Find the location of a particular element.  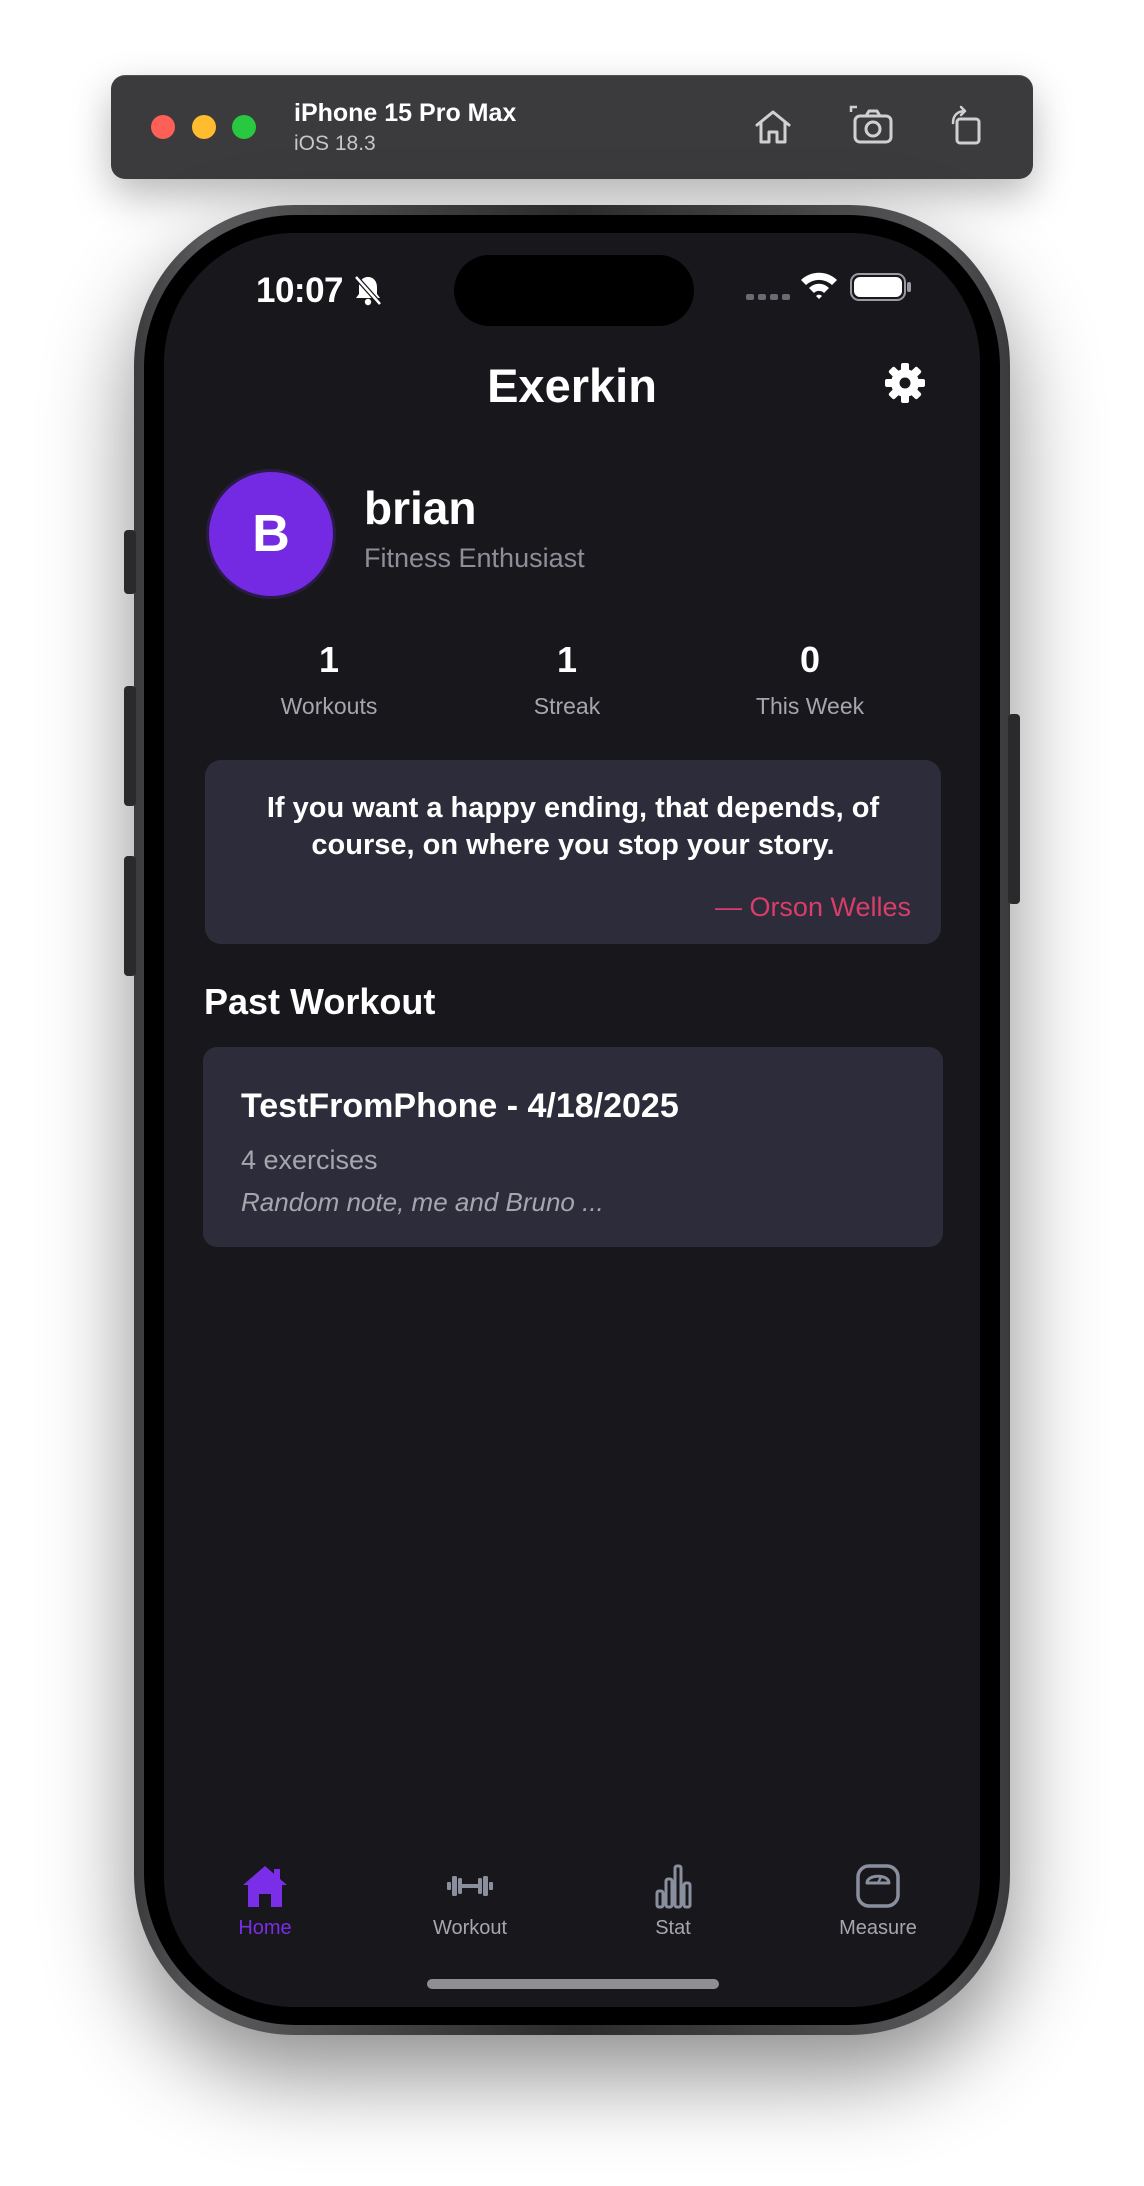

cellular-icon is located at coordinates (768, 294).